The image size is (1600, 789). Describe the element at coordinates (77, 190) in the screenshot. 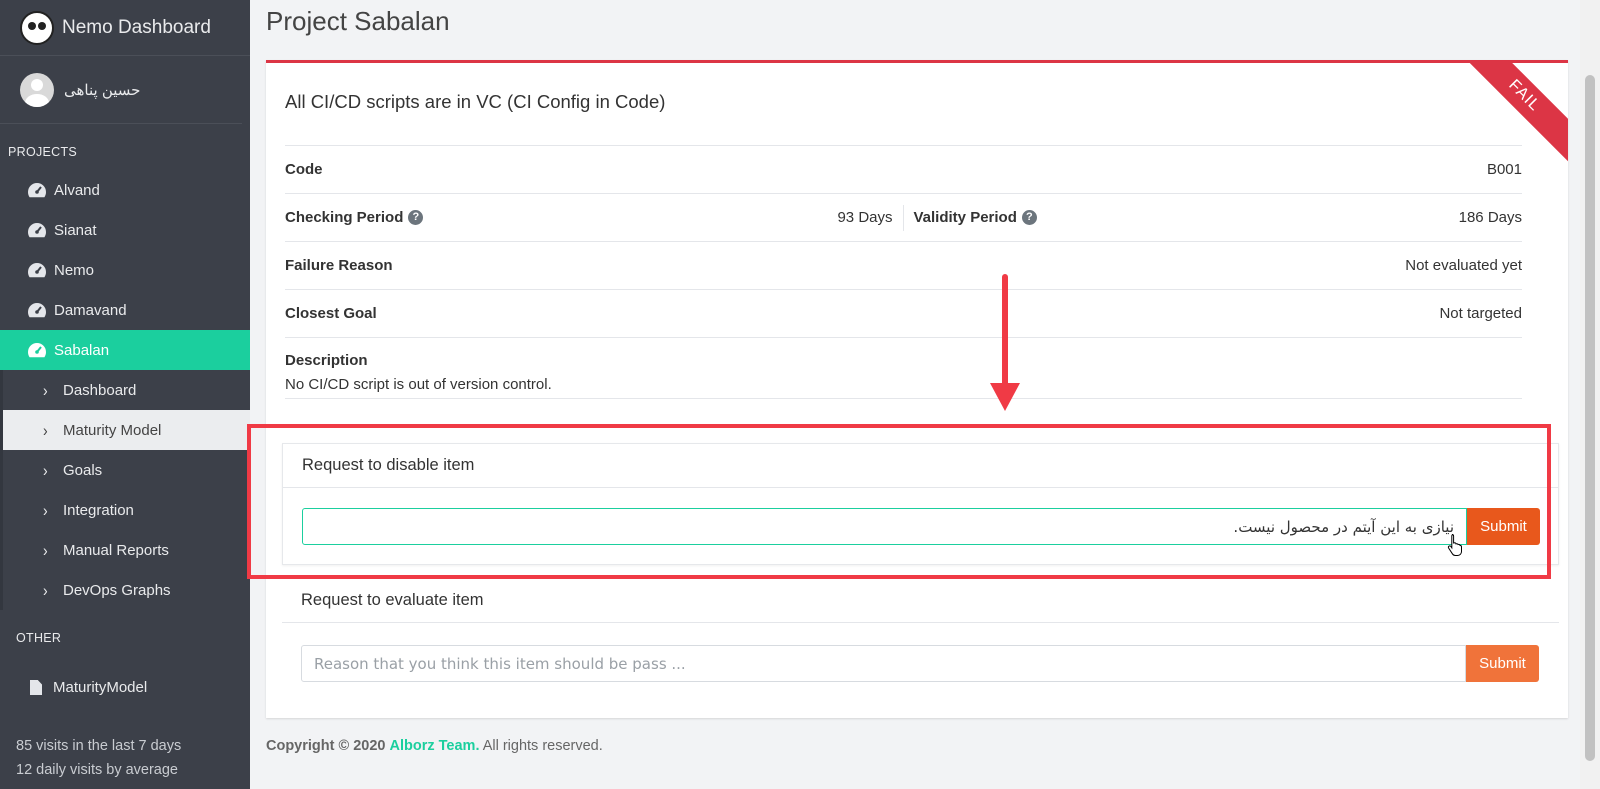

I see `sidebar-item-label: Alvand` at that location.